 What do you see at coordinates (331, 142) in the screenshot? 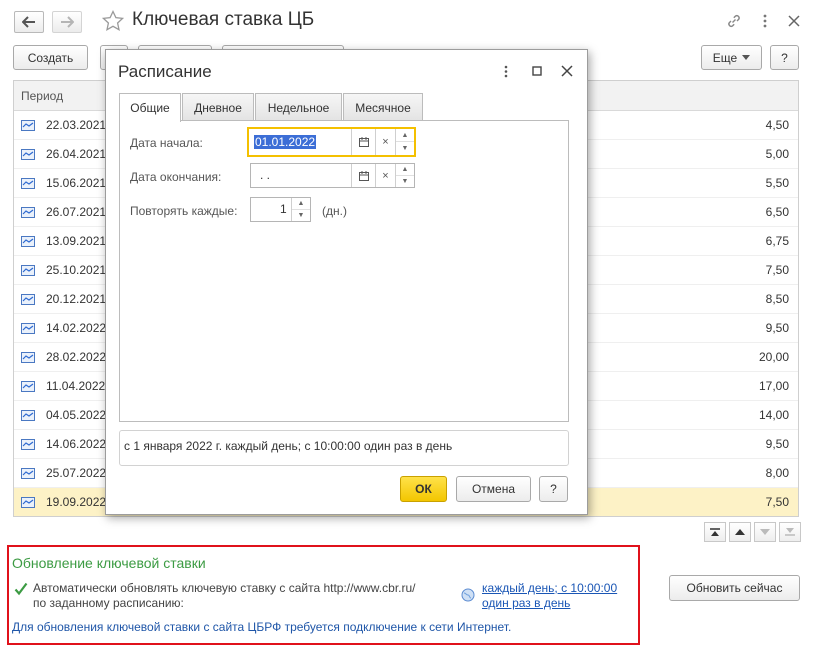
I see `start-date-field: 01.01.2022 × ▲ ▼` at bounding box center [331, 142].